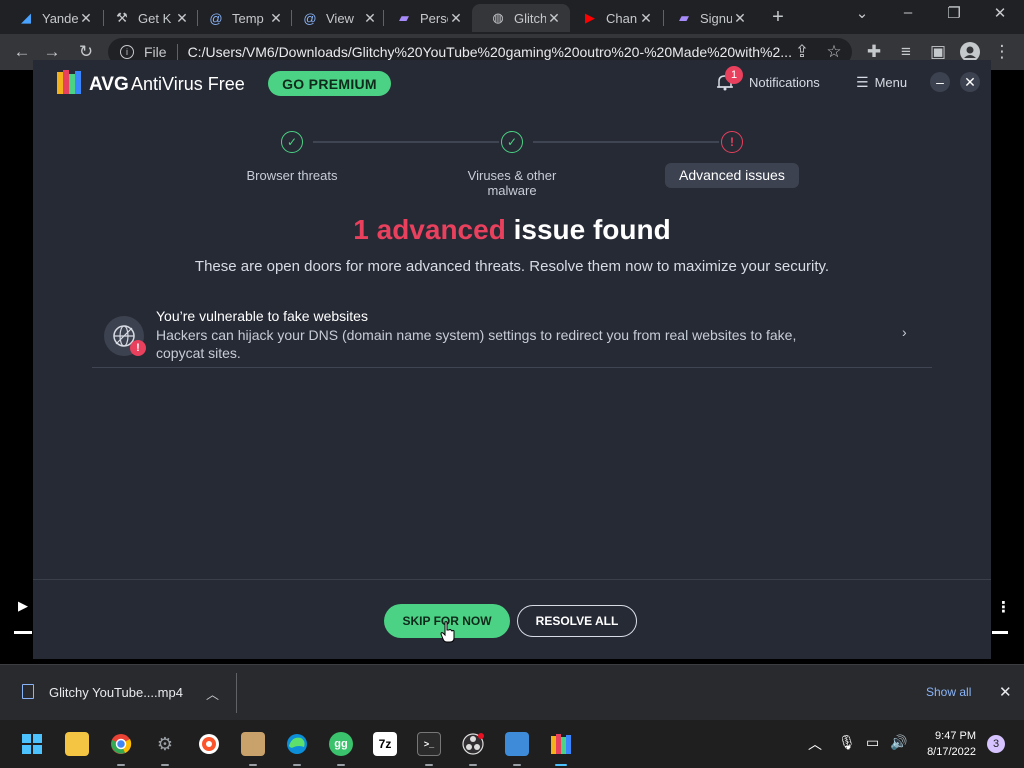 This screenshot has height=768, width=1024. I want to click on gg-app-icon: gg, so click(341, 744).